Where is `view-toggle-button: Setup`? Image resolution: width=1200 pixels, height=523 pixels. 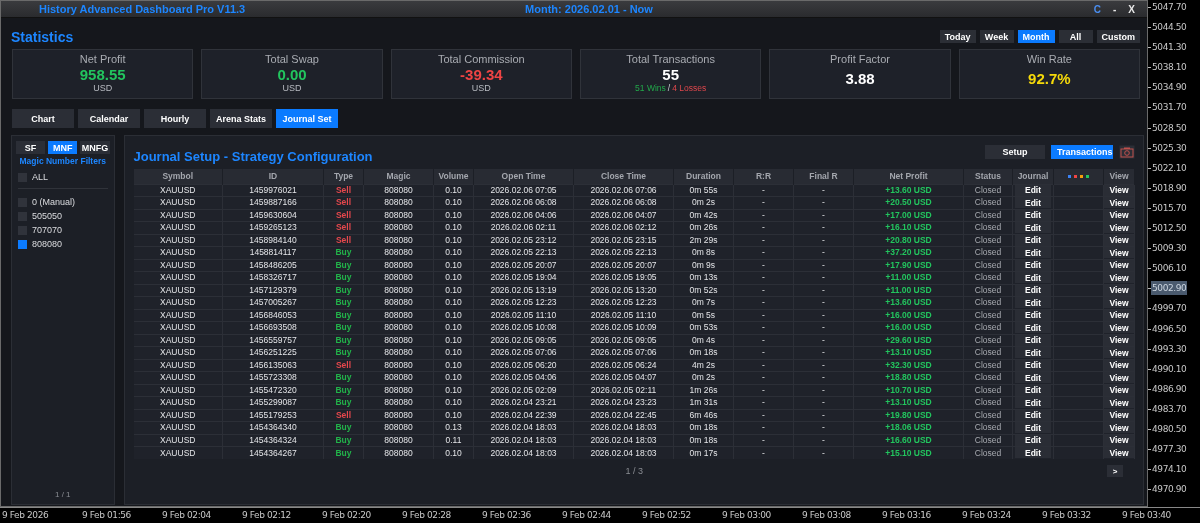 view-toggle-button: Setup is located at coordinates (1015, 152).